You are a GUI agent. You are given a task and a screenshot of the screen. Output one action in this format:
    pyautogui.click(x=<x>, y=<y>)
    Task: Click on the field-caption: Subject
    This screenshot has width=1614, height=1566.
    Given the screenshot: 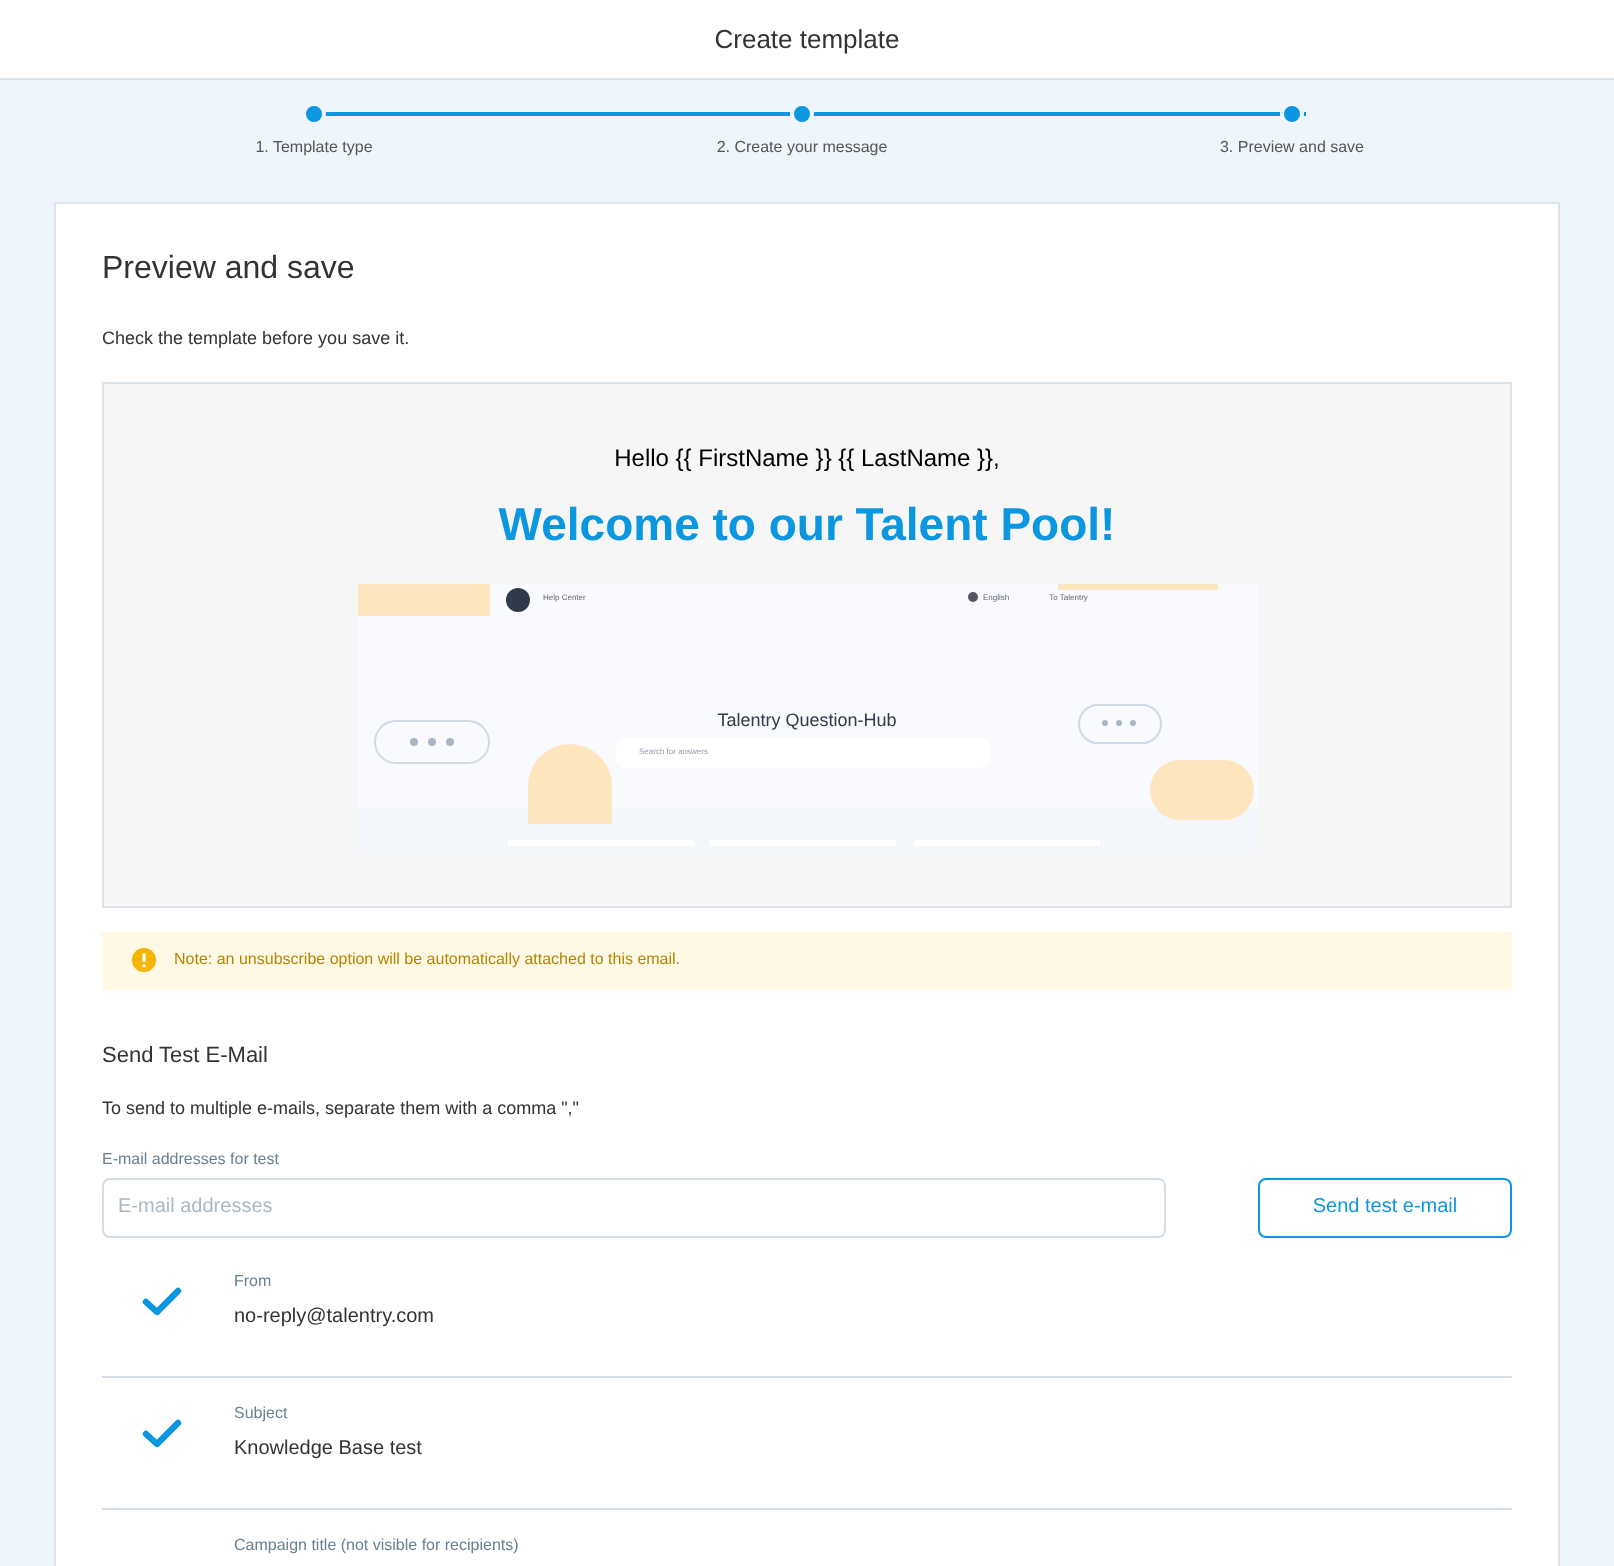 What is the action you would take?
    pyautogui.click(x=262, y=1413)
    